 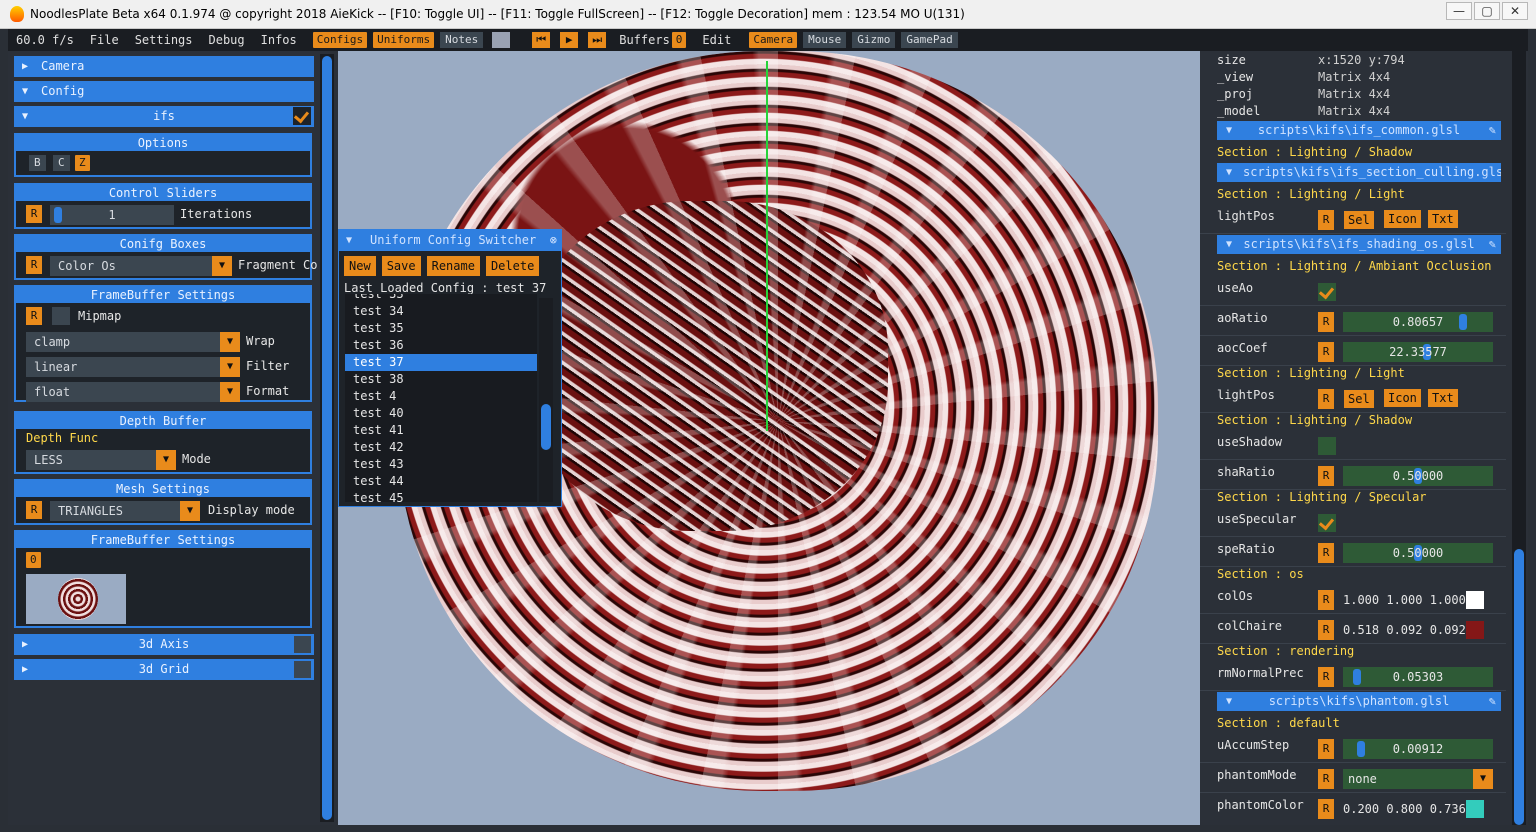 What do you see at coordinates (553, 240) in the screenshot?
I see `close-icon: ⊗` at bounding box center [553, 240].